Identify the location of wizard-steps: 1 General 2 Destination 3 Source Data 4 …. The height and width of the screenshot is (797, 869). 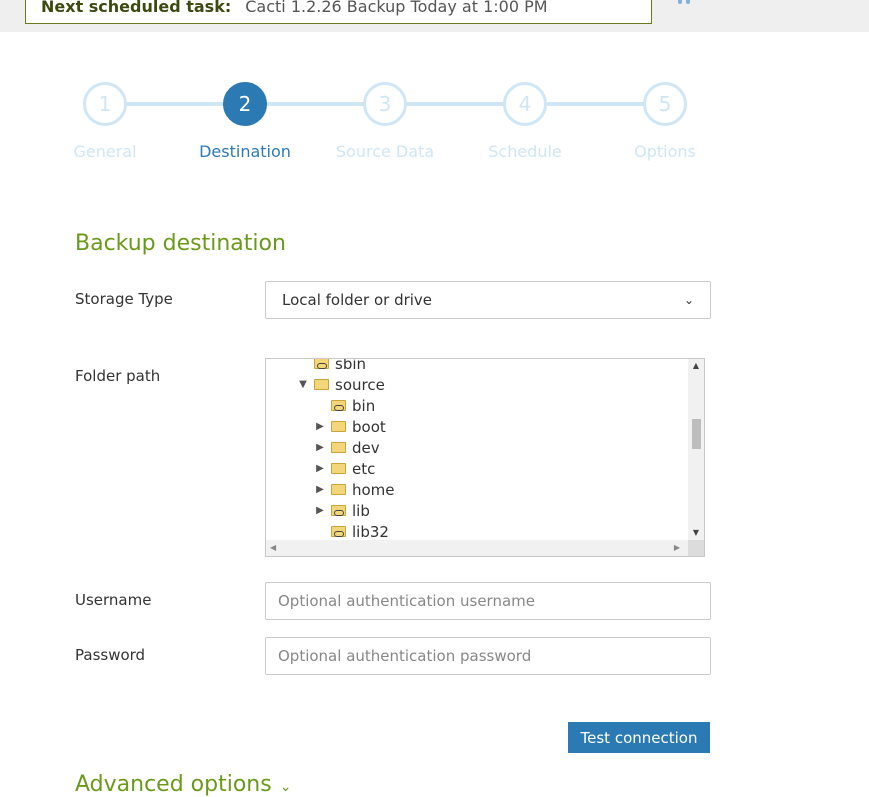
(400, 127).